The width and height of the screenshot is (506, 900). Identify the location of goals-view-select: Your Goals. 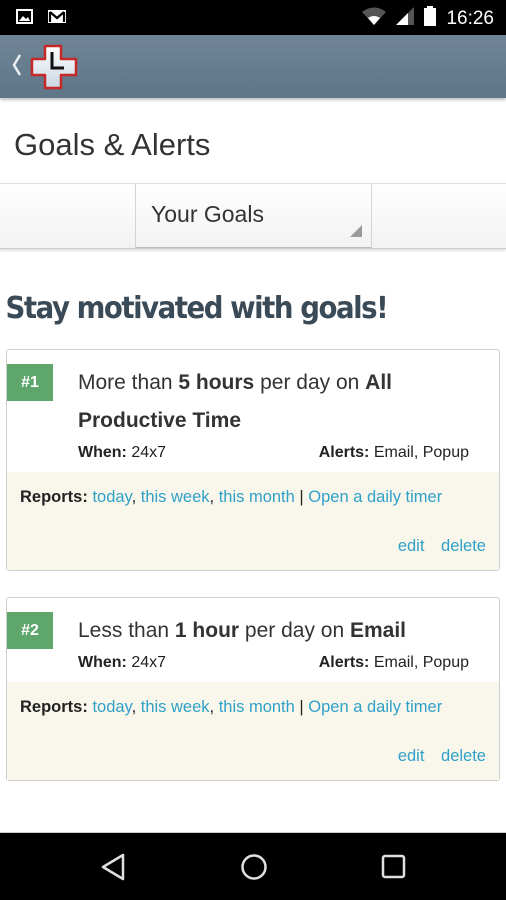
(253, 216).